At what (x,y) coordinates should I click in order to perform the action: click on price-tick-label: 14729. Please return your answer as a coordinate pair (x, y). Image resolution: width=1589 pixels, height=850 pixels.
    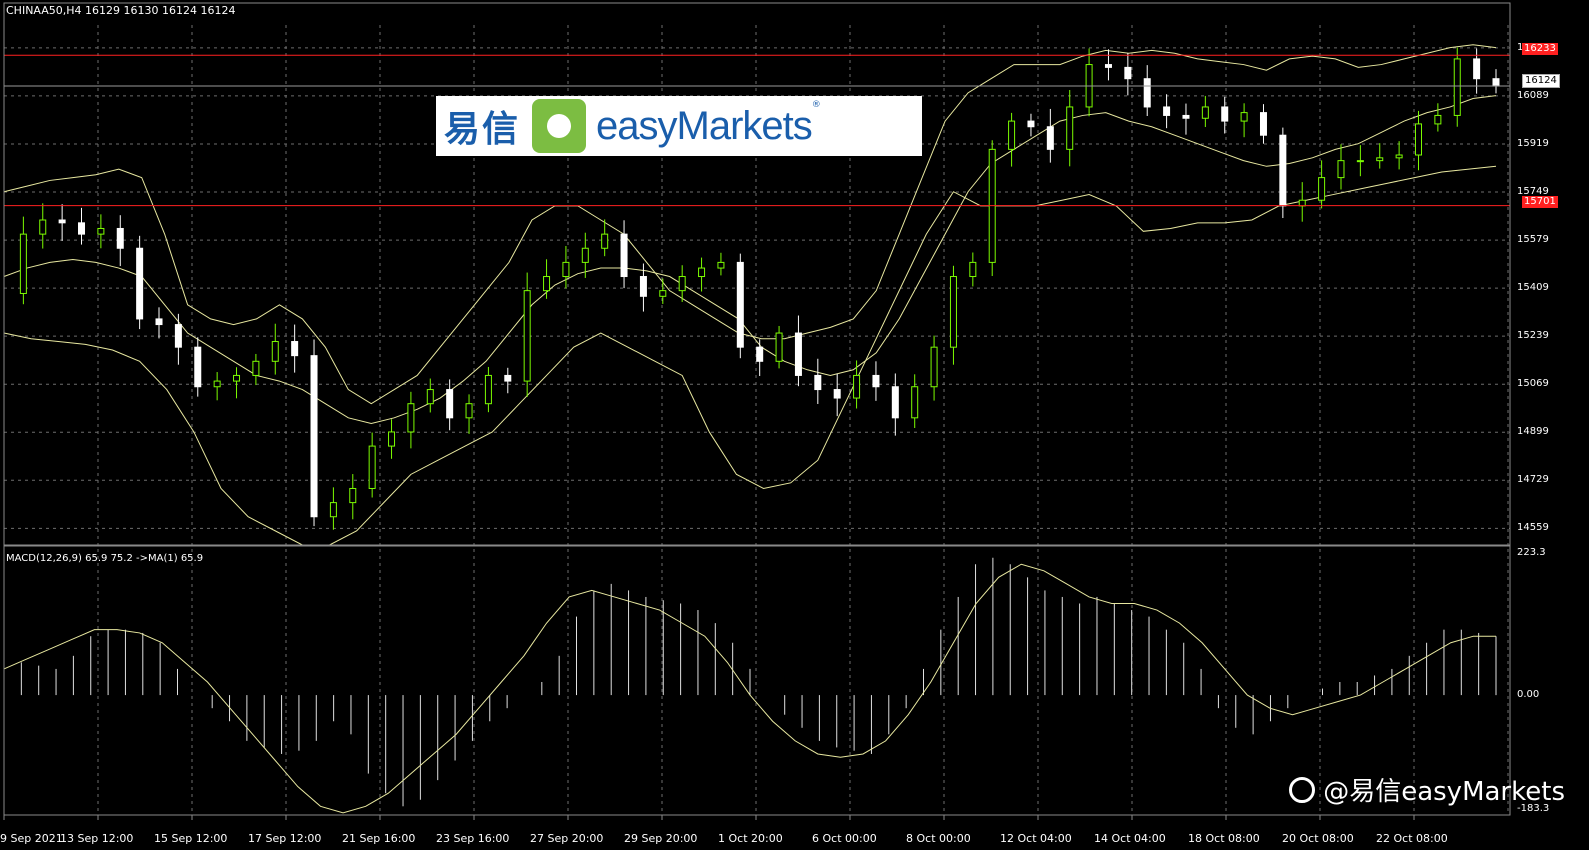
    Looking at the image, I should click on (1533, 480).